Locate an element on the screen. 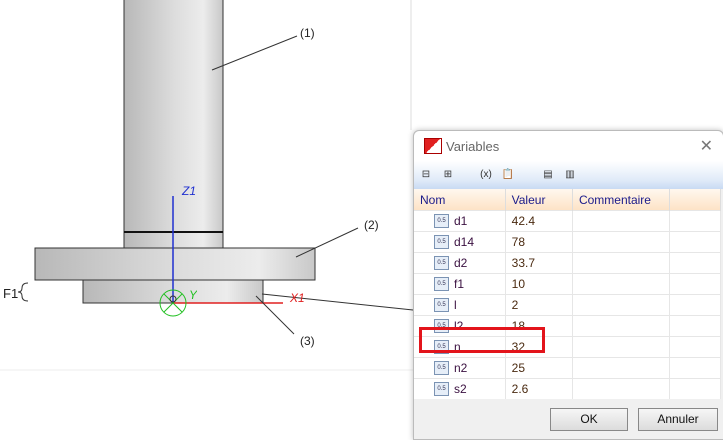 The height and width of the screenshot is (440, 723). col-commentaire: Commentaire is located at coordinates (621, 200).